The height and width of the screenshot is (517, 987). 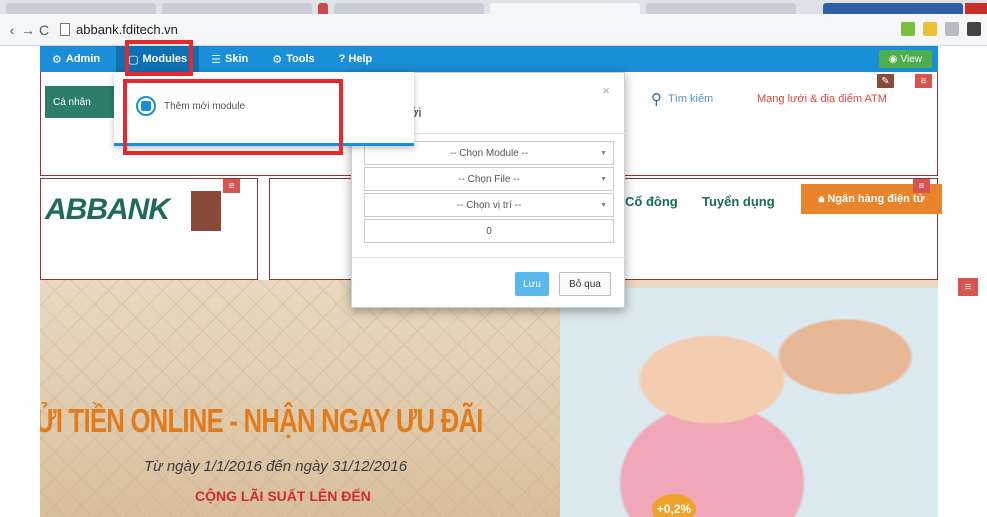 What do you see at coordinates (656, 99) in the screenshot?
I see `search-icon: ⚲` at bounding box center [656, 99].